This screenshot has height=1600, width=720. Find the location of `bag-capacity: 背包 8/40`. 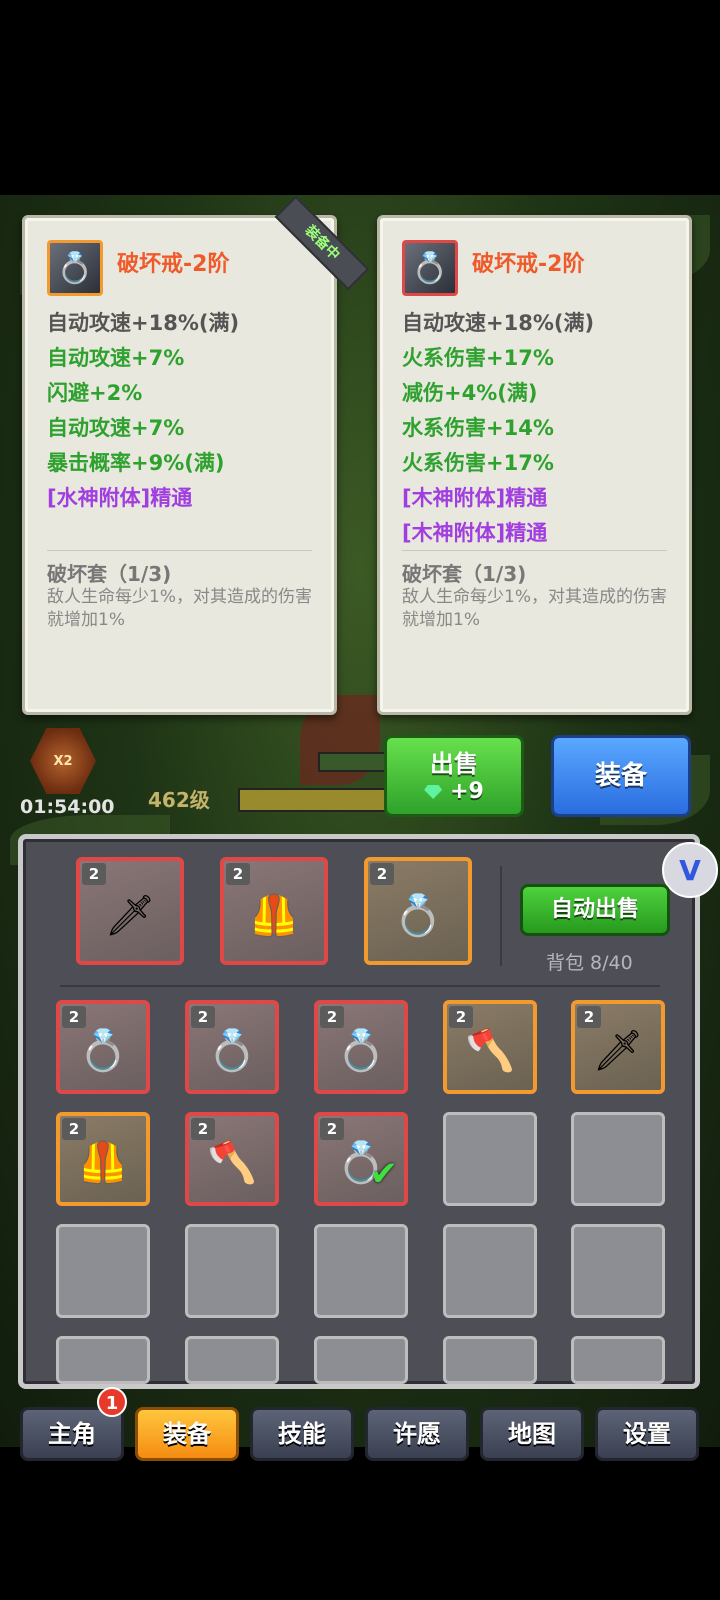

bag-capacity: 背包 8/40 is located at coordinates (589, 963).